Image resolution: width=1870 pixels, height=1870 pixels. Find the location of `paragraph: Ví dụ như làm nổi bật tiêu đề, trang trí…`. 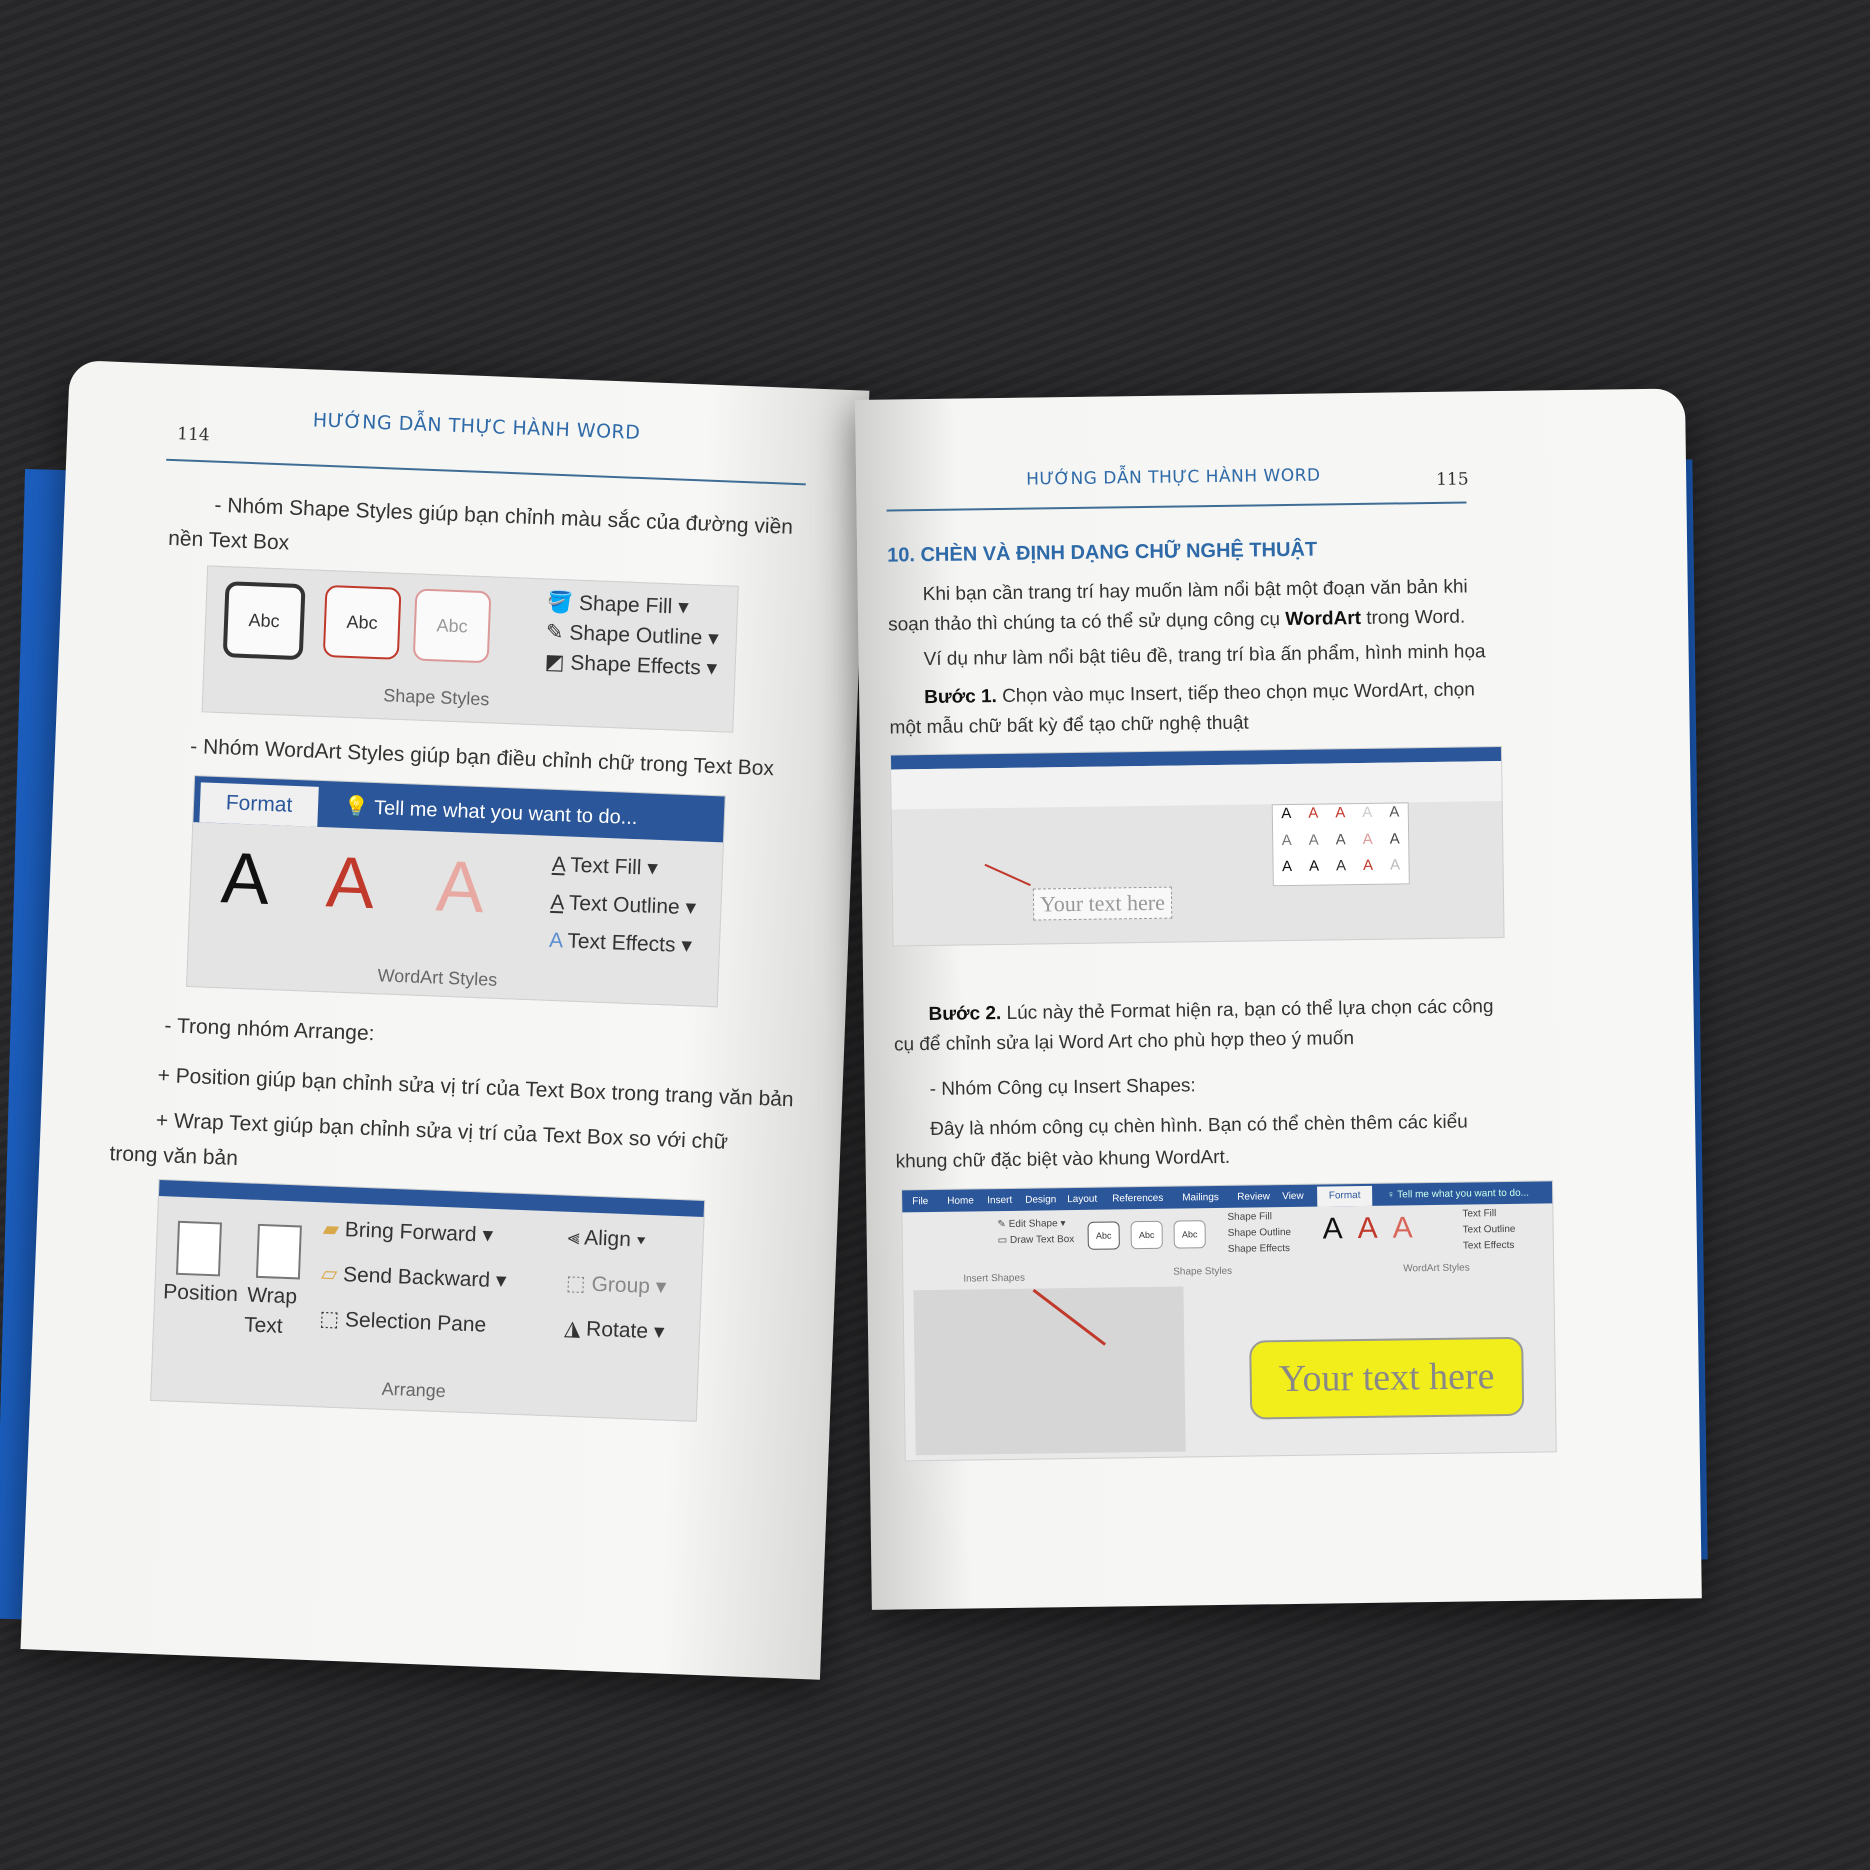

paragraph: Ví dụ như làm nổi bật tiêu đề, trang trí… is located at coordinates (1204, 656).